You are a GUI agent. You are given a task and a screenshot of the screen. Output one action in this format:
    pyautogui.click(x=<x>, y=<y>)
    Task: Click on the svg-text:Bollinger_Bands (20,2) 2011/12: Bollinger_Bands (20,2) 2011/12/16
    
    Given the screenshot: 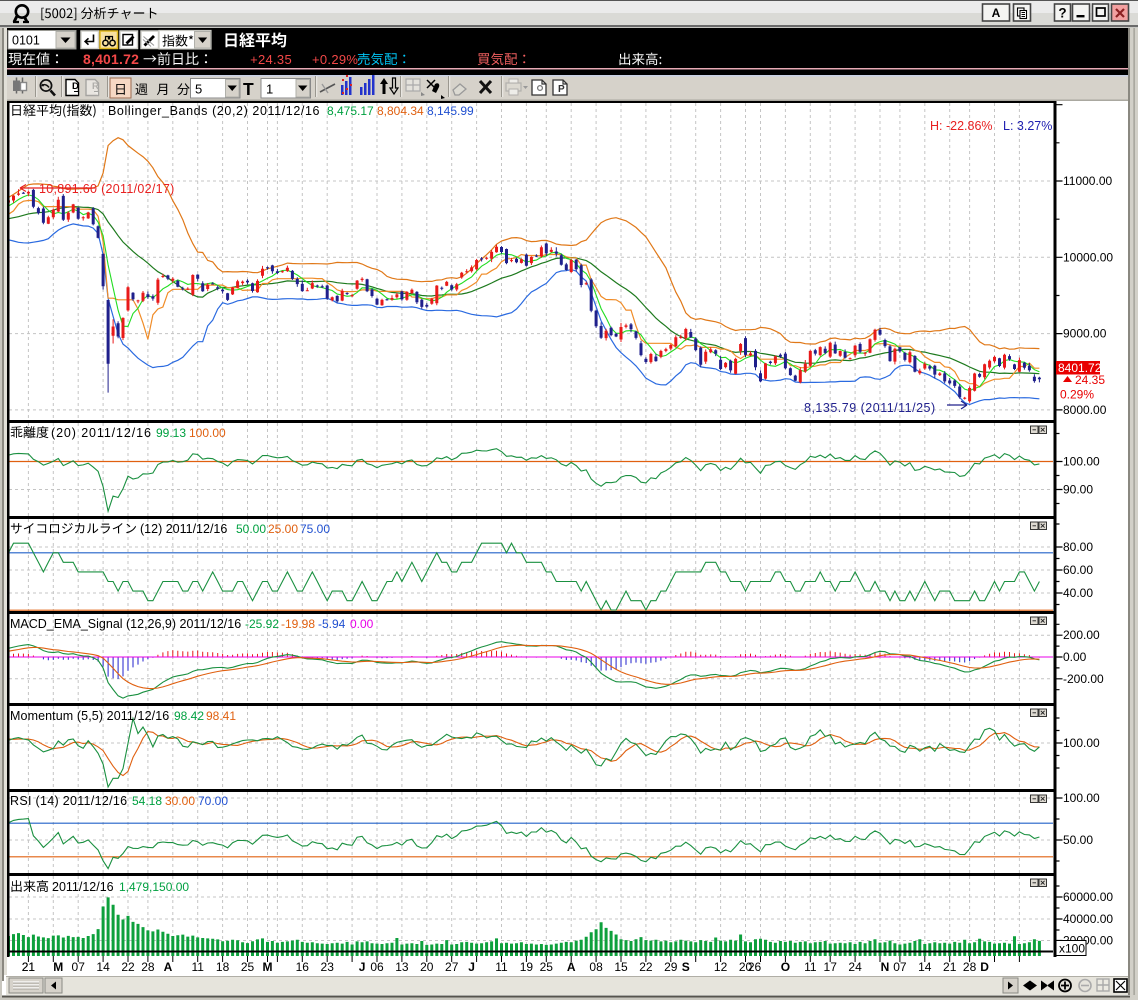 What is the action you would take?
    pyautogui.click(x=214, y=111)
    